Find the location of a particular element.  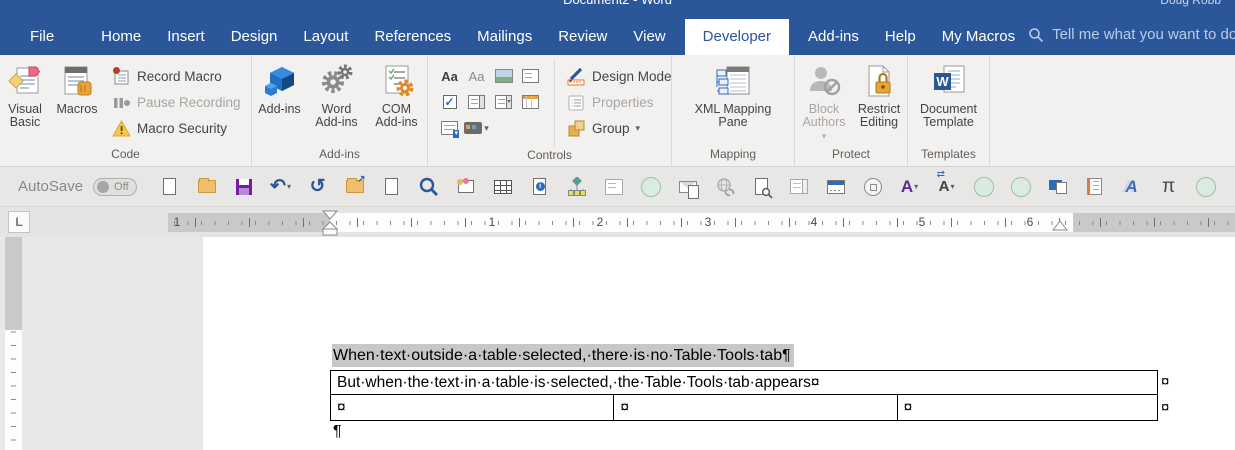

block-authors-button: Block Authors ▾ is located at coordinates (824, 101).